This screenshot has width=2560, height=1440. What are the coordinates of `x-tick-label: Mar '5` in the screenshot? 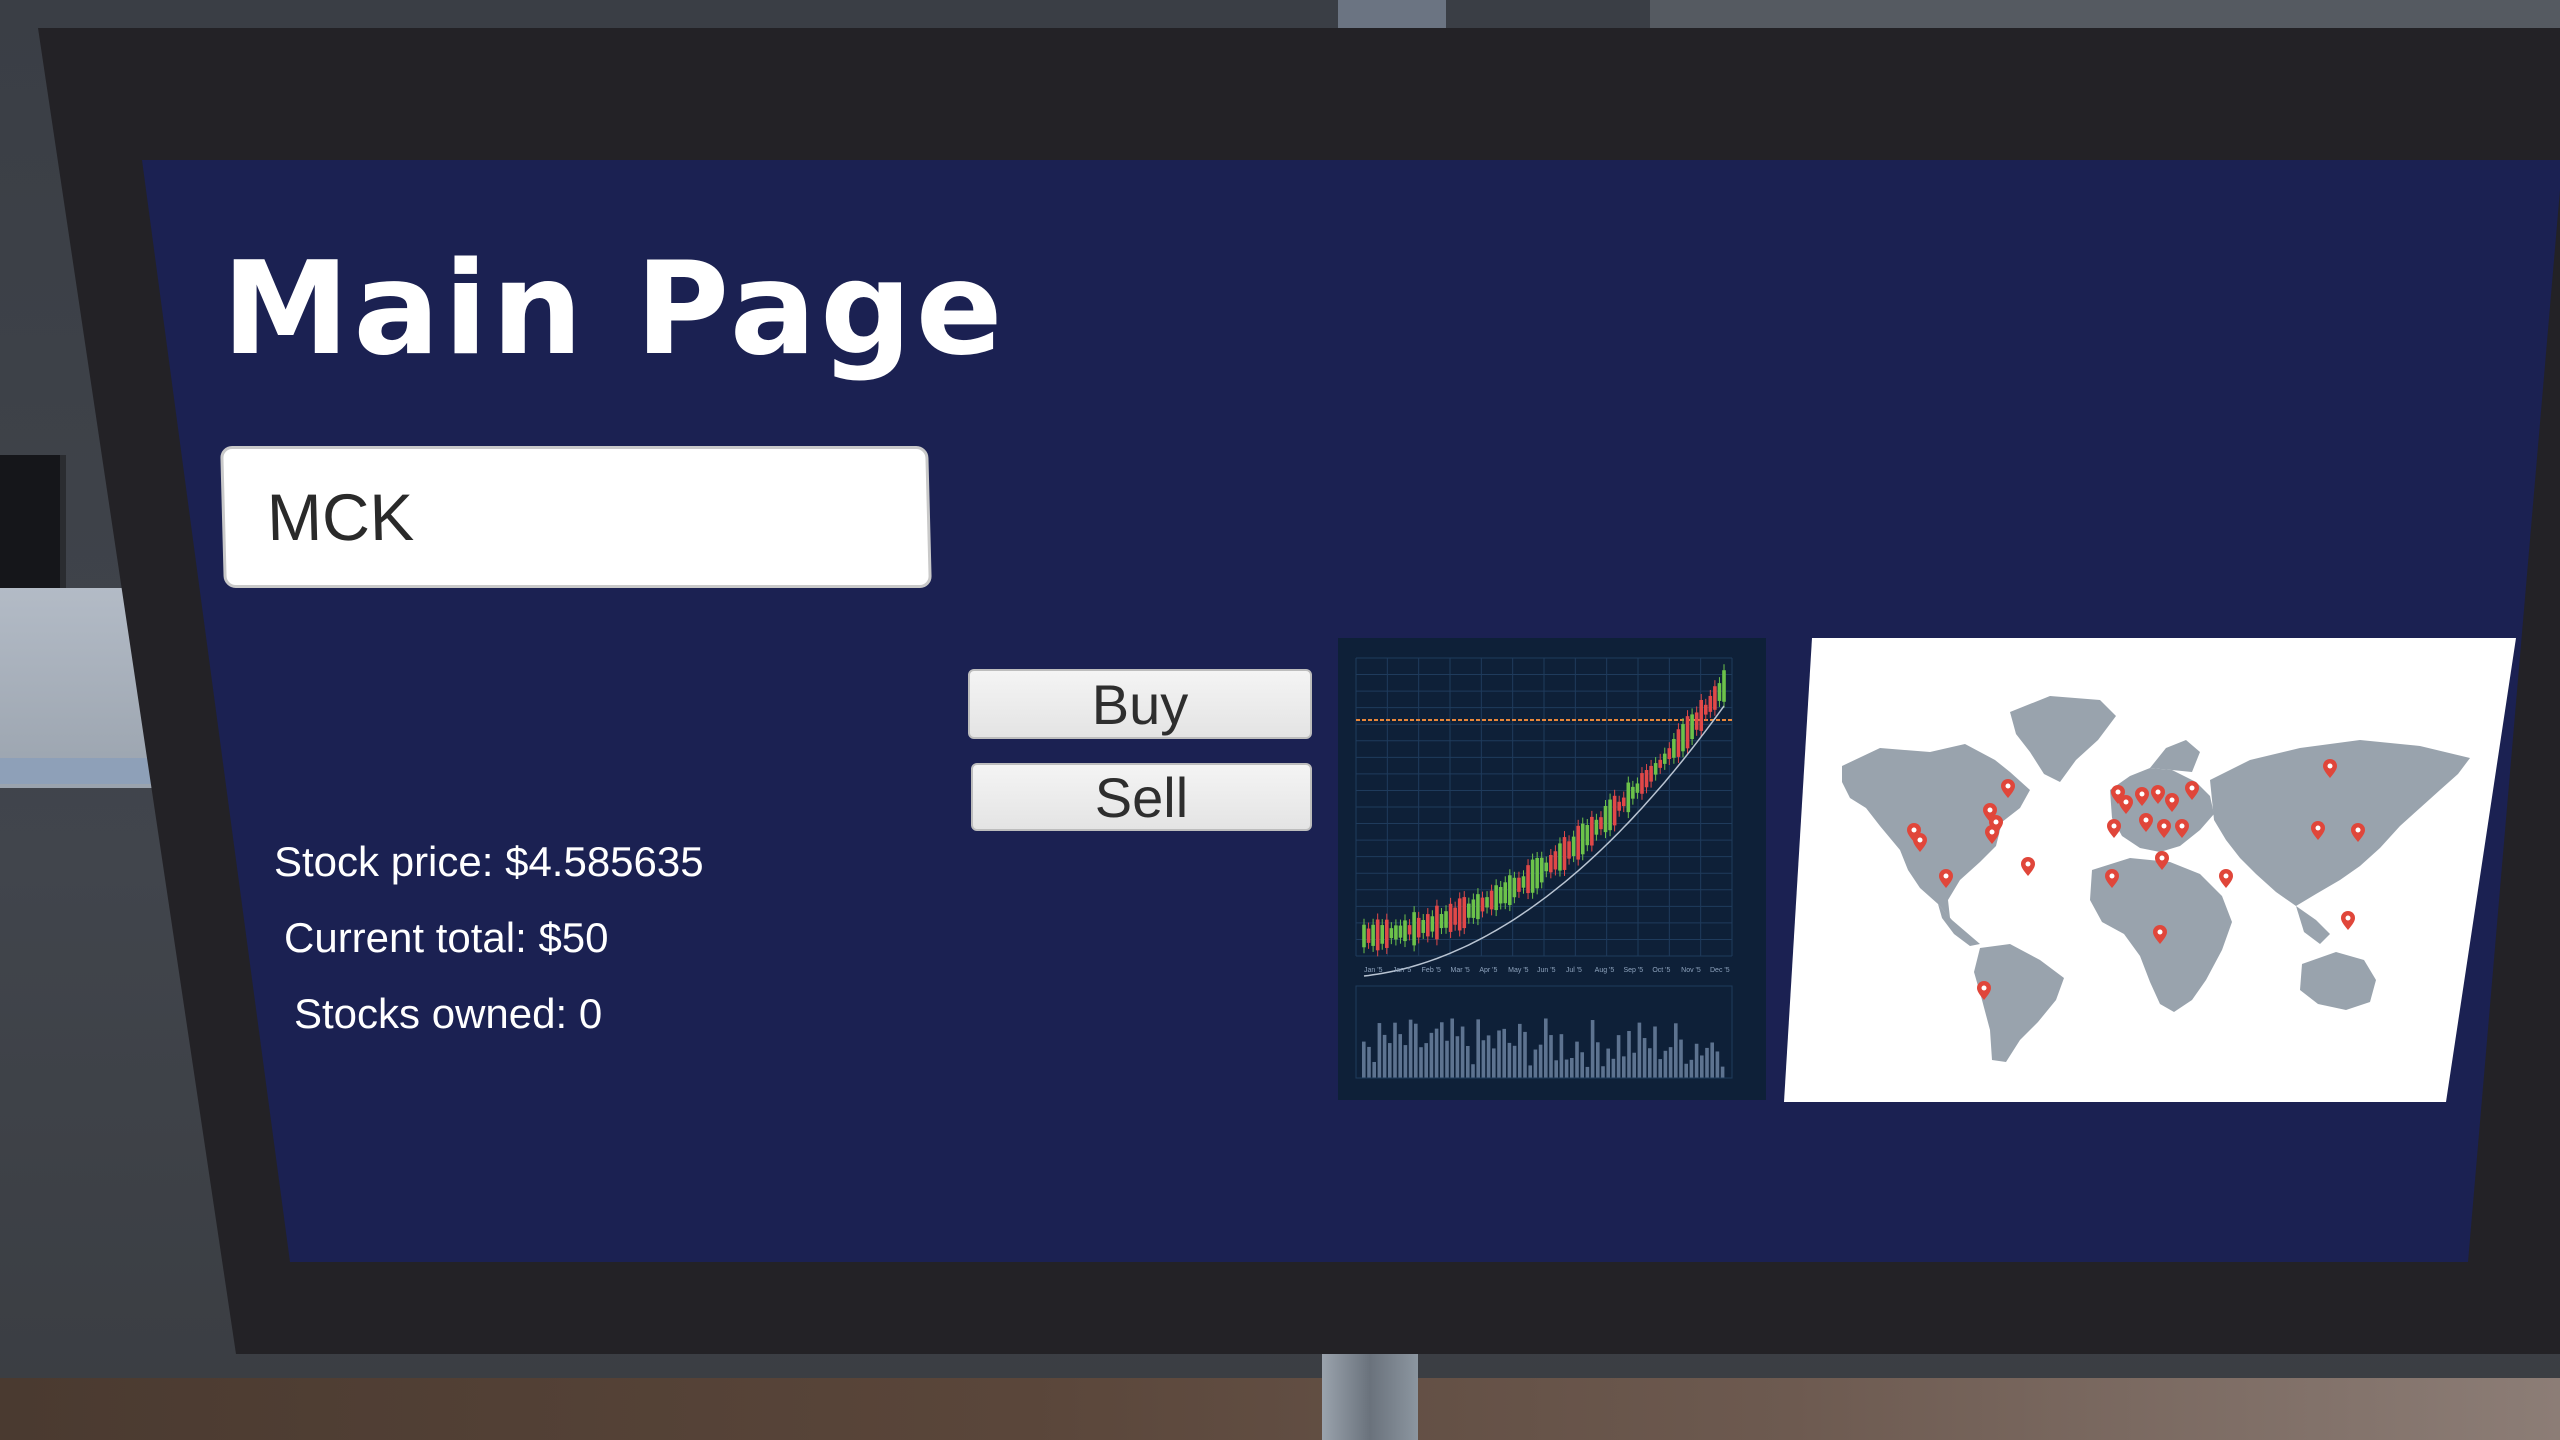 It's located at (1460, 970).